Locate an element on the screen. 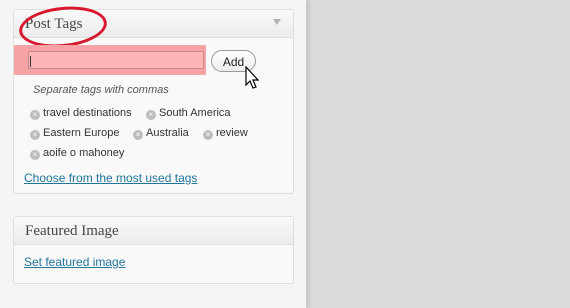 The height and width of the screenshot is (308, 570). tag-item: × Australia is located at coordinates (161, 133).